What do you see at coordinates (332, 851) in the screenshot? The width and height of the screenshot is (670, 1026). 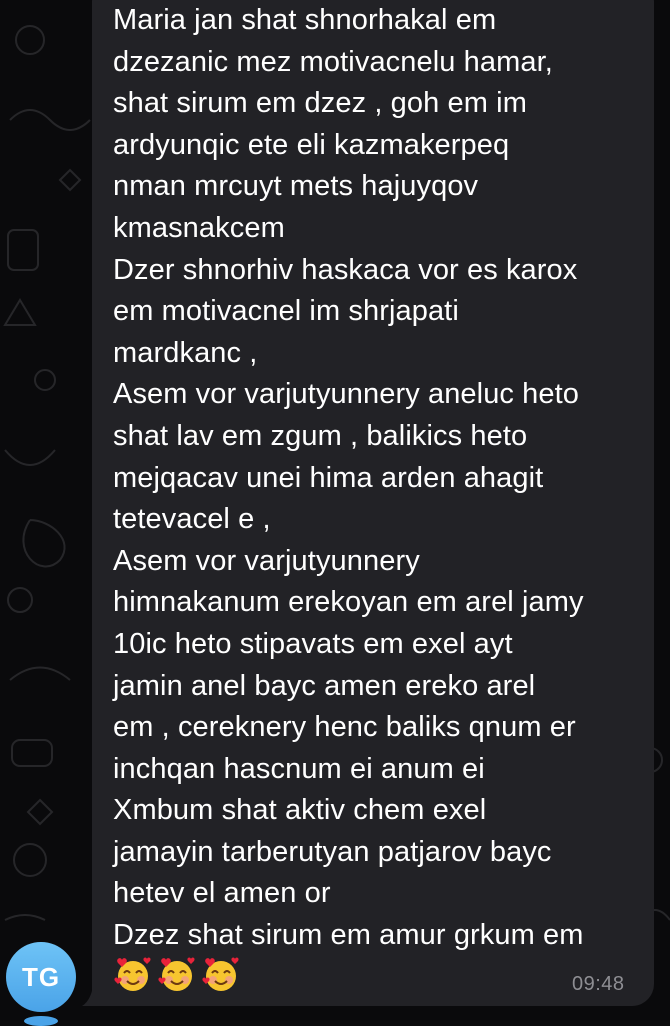 I see `message-line: jamayin tarberutyan patjarov bayc` at bounding box center [332, 851].